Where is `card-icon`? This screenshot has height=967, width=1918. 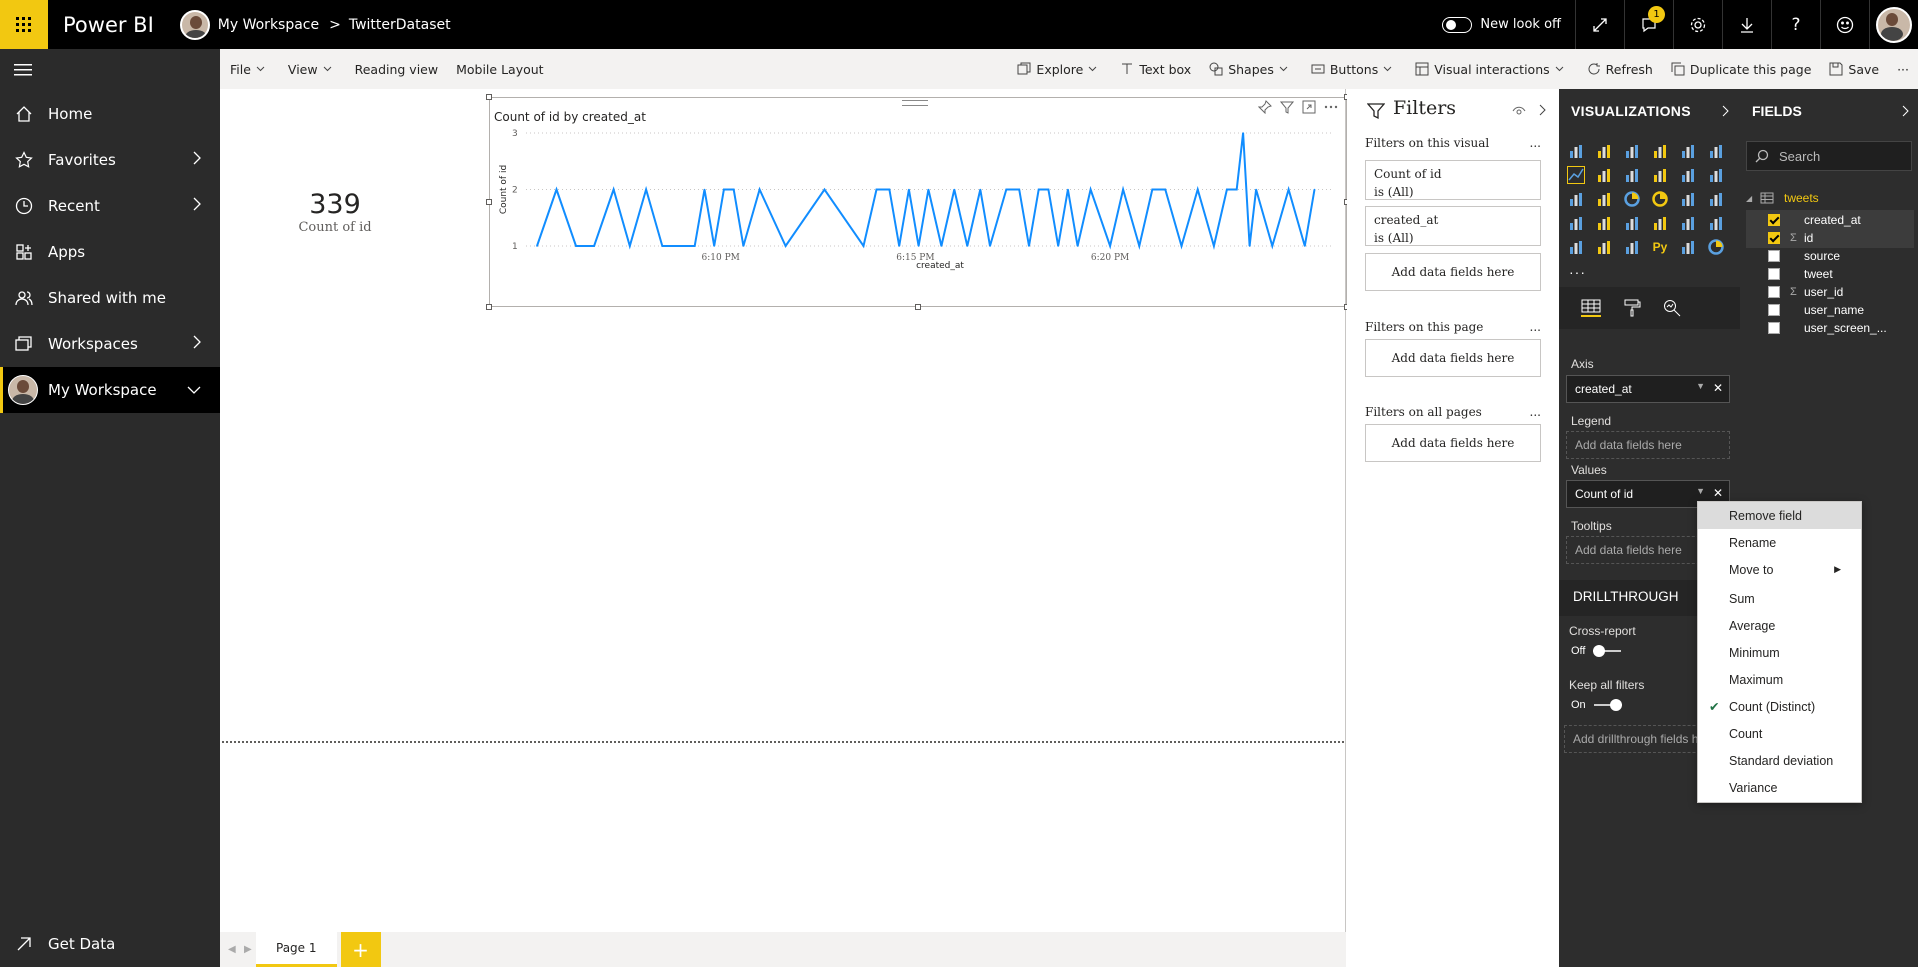 card-icon is located at coordinates (1660, 223).